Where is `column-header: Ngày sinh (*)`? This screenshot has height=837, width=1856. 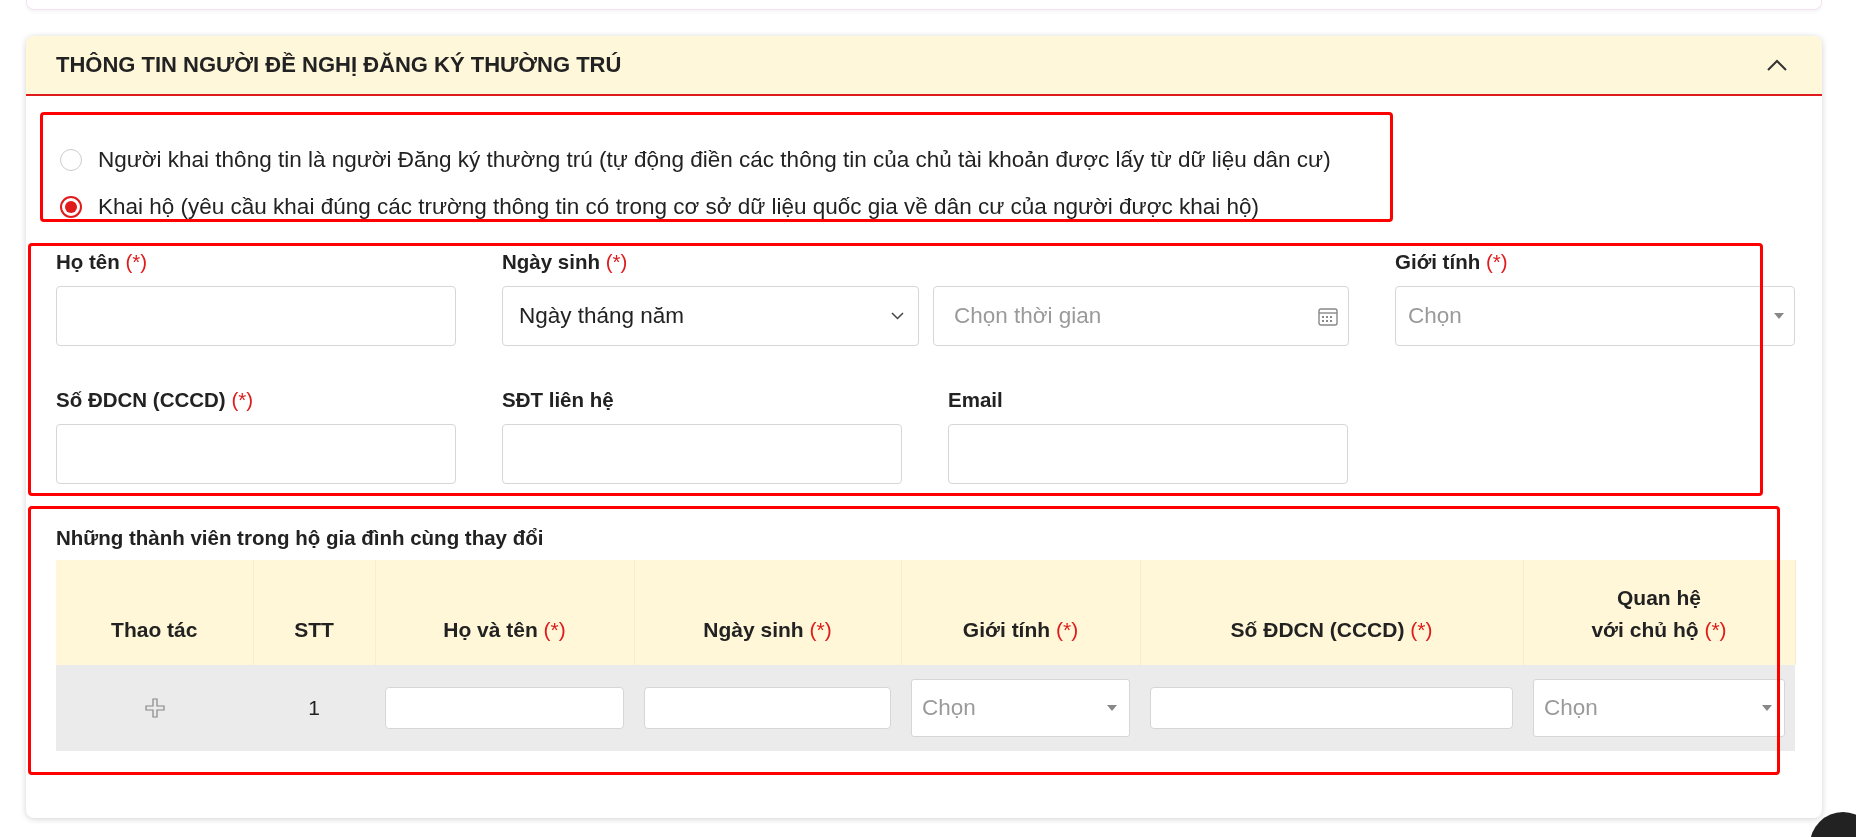 column-header: Ngày sinh (*) is located at coordinates (767, 612).